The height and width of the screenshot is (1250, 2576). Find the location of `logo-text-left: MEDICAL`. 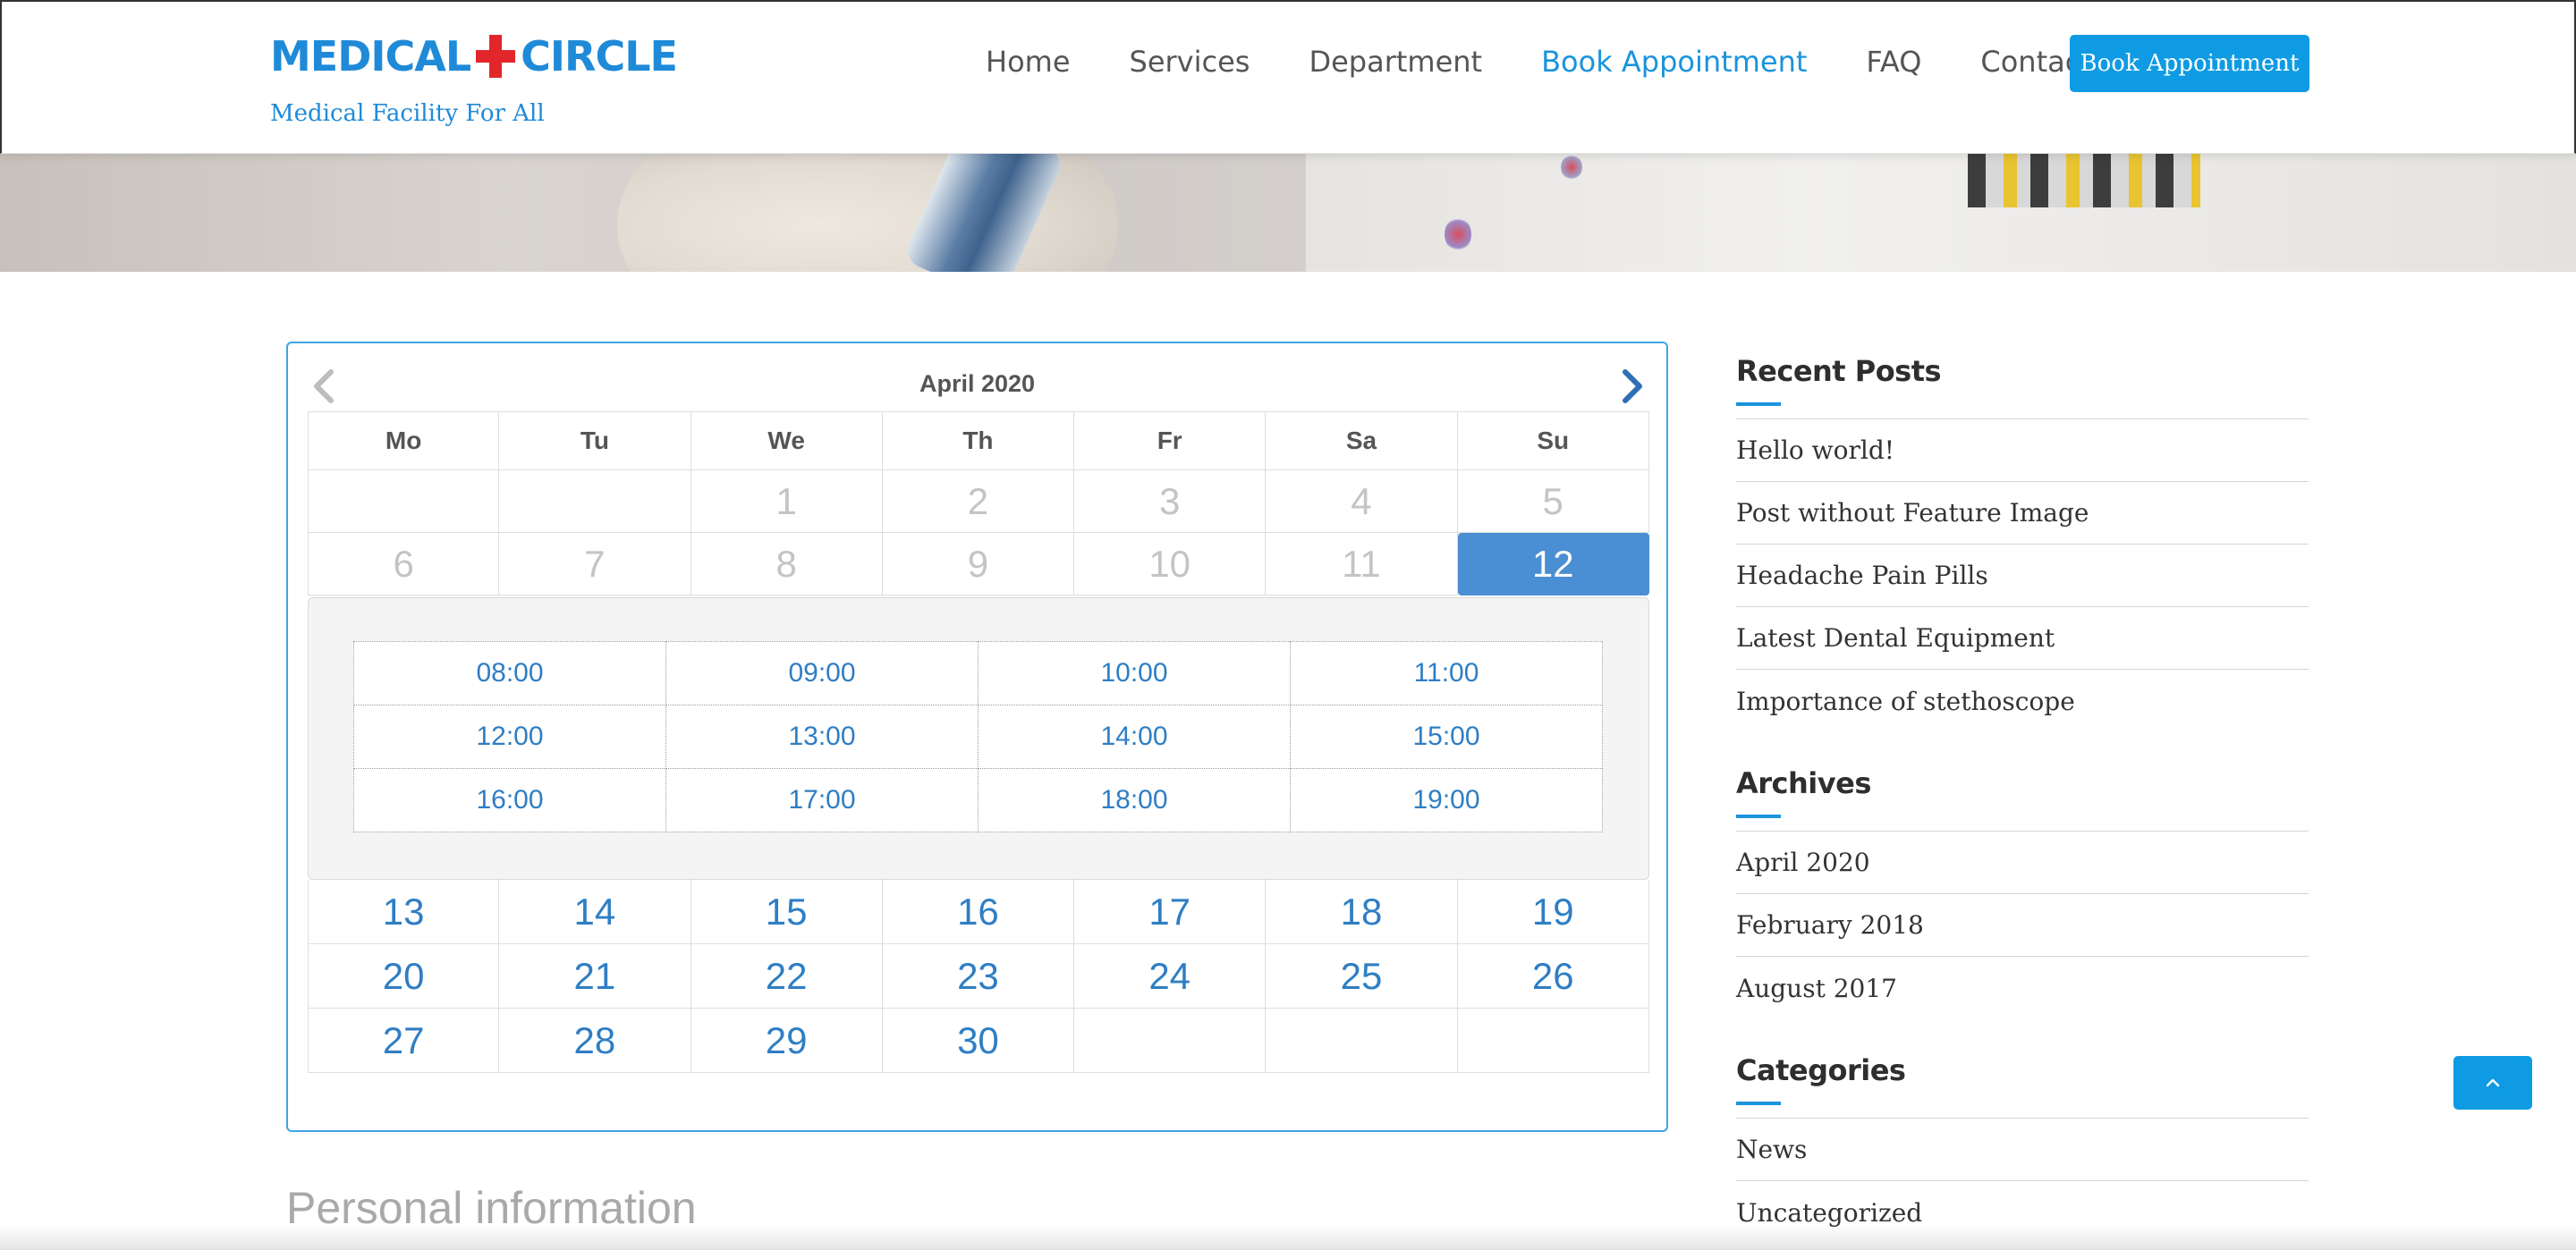

logo-text-left: MEDICAL is located at coordinates (370, 56).